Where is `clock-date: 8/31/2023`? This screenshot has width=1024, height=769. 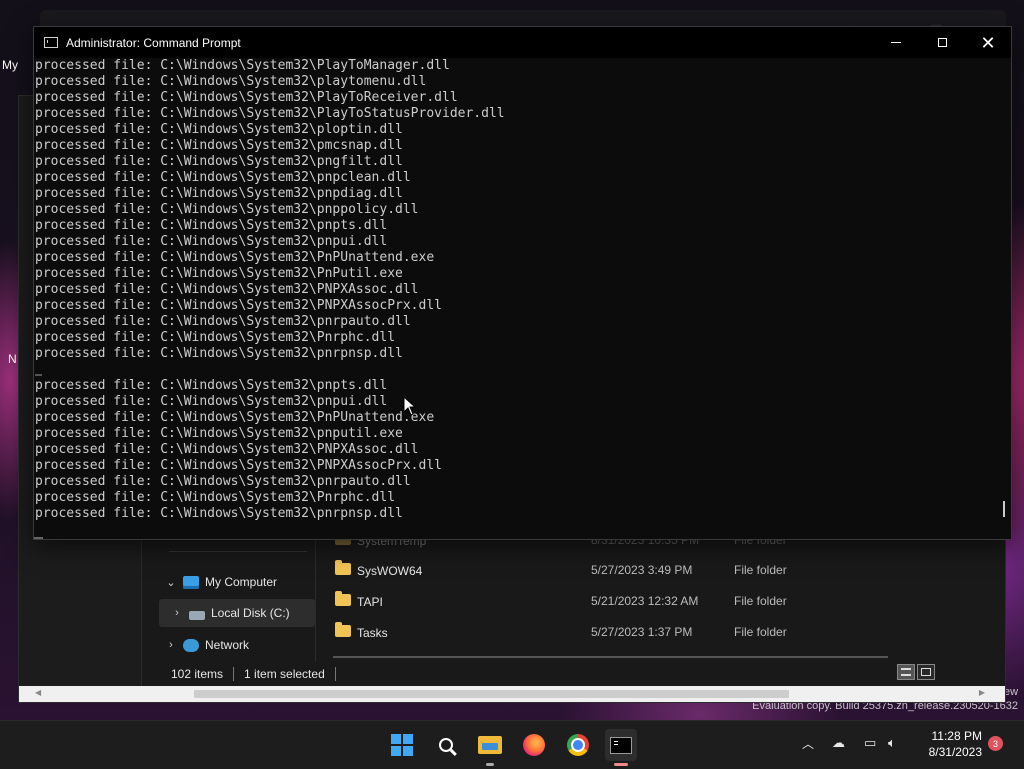
clock-date: 8/31/2023 is located at coordinates (955, 752).